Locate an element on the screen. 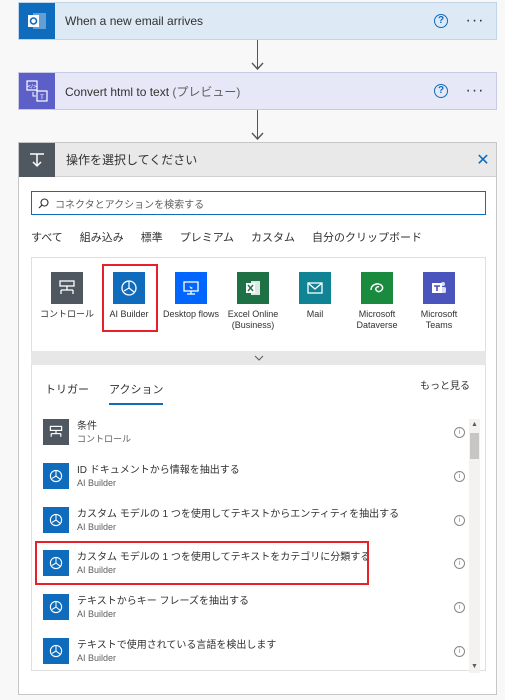 This screenshot has height=700, width=505. action-title: テキストからキー フレーズを抽出する is located at coordinates (163, 601).